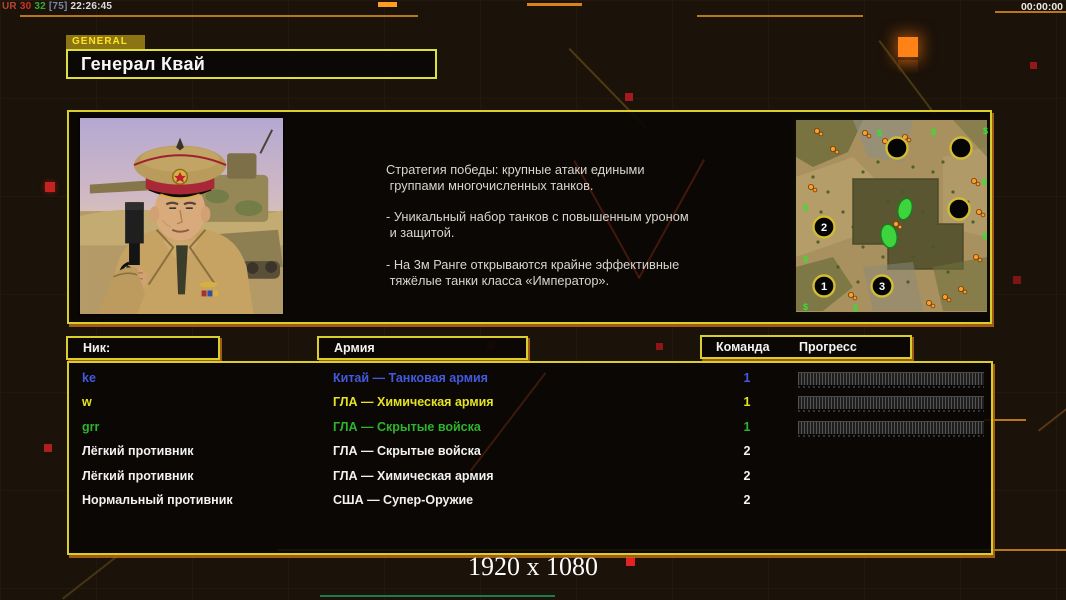  Describe the element at coordinates (40, 6) in the screenshot. I see `hud-value-2: 32` at that location.